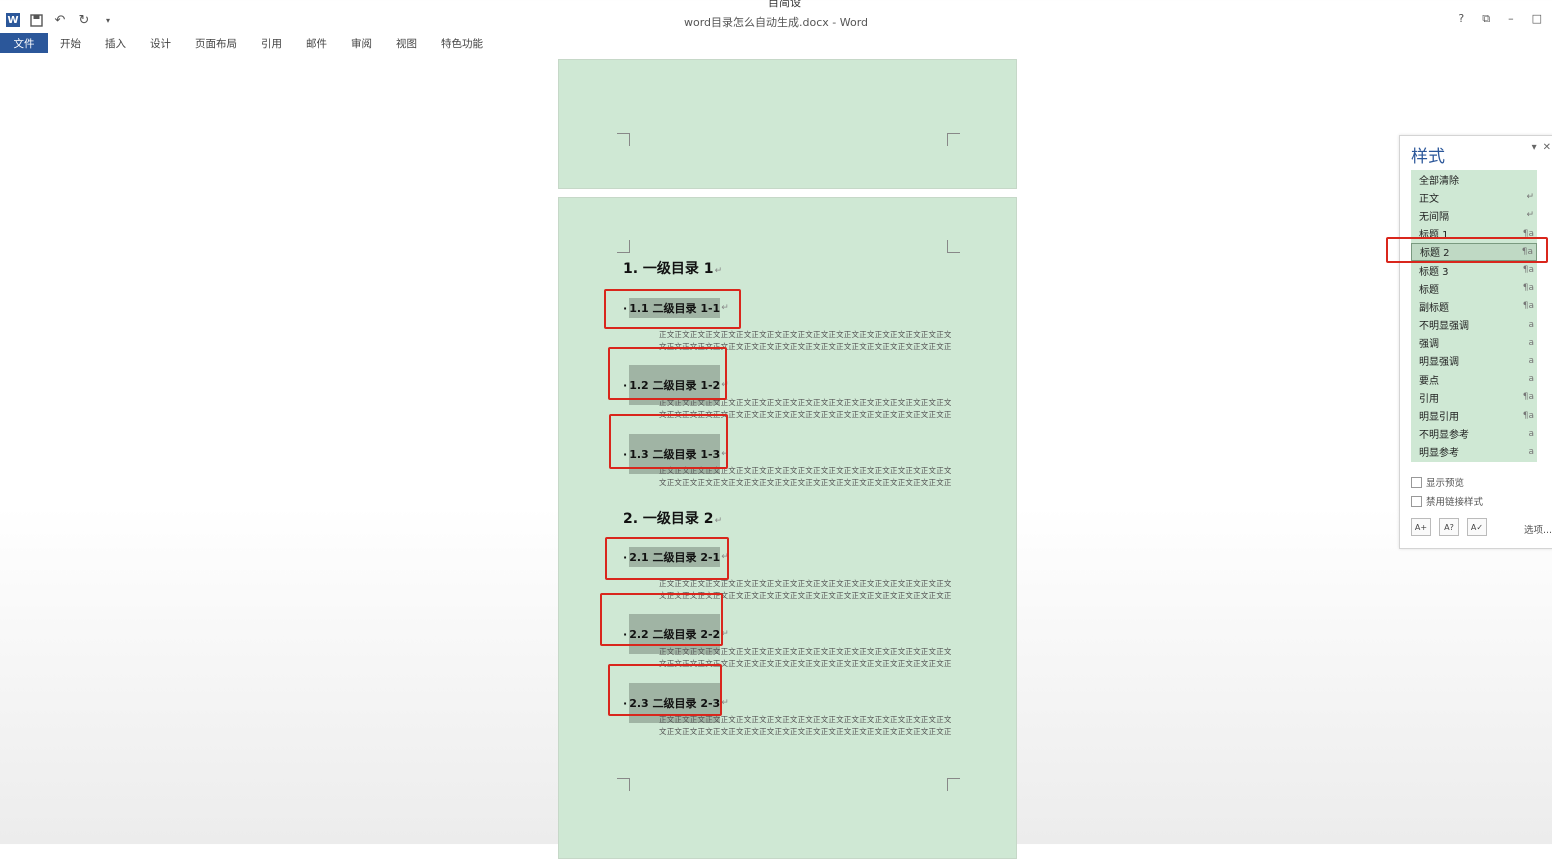 The height and width of the screenshot is (859, 1552). Describe the element at coordinates (1474, 215) in the screenshot. I see `style-item: 无间隔 ↵` at that location.